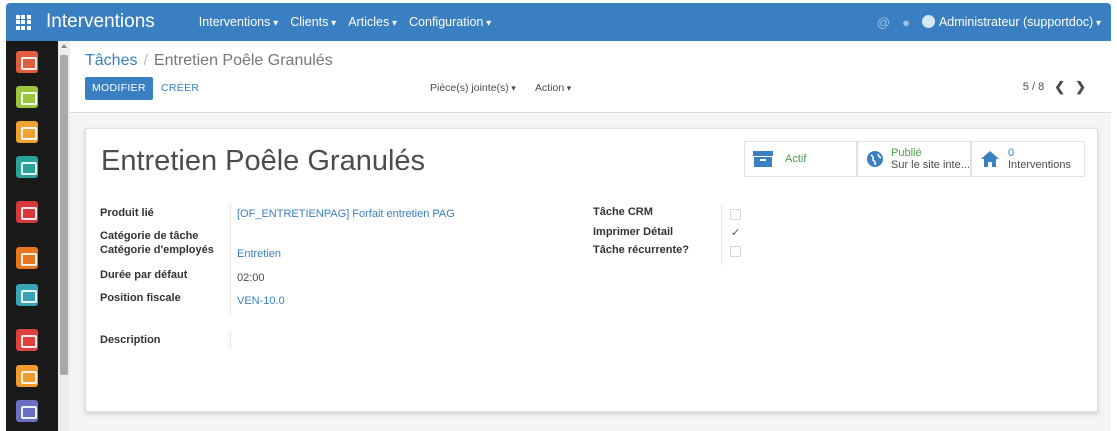 This screenshot has width=1117, height=431. I want to click on crm-task-checkbox, so click(735, 214).